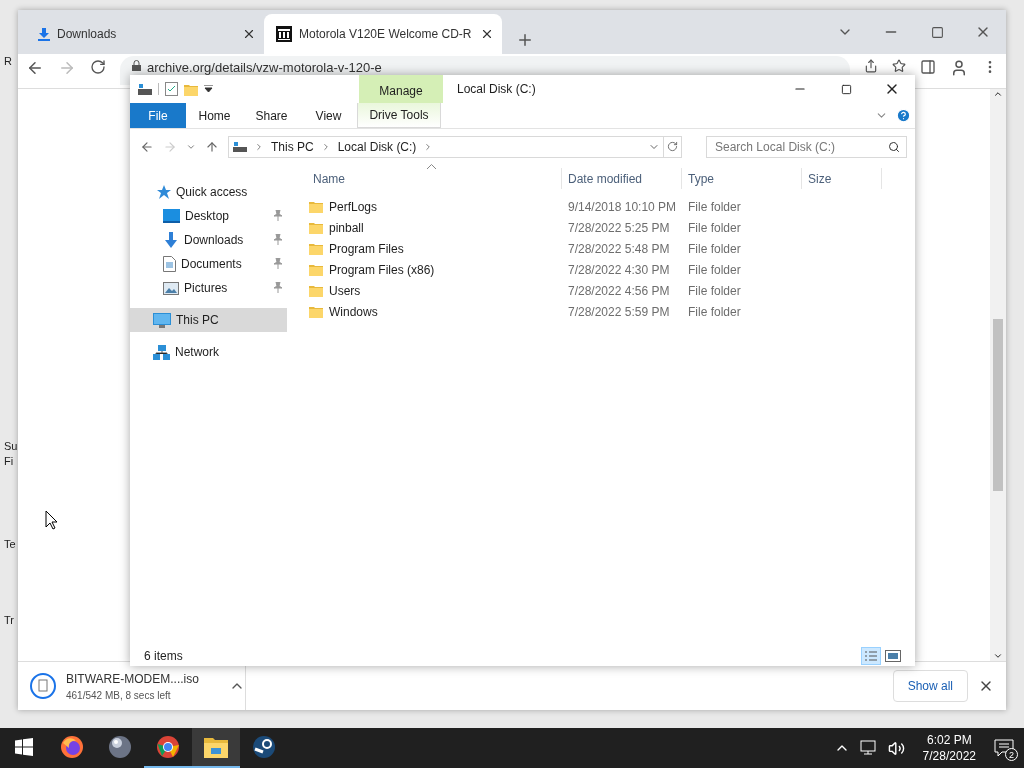 This screenshot has height=768, width=1024. Describe the element at coordinates (622, 178) in the screenshot. I see `column-header: Date modified` at that location.